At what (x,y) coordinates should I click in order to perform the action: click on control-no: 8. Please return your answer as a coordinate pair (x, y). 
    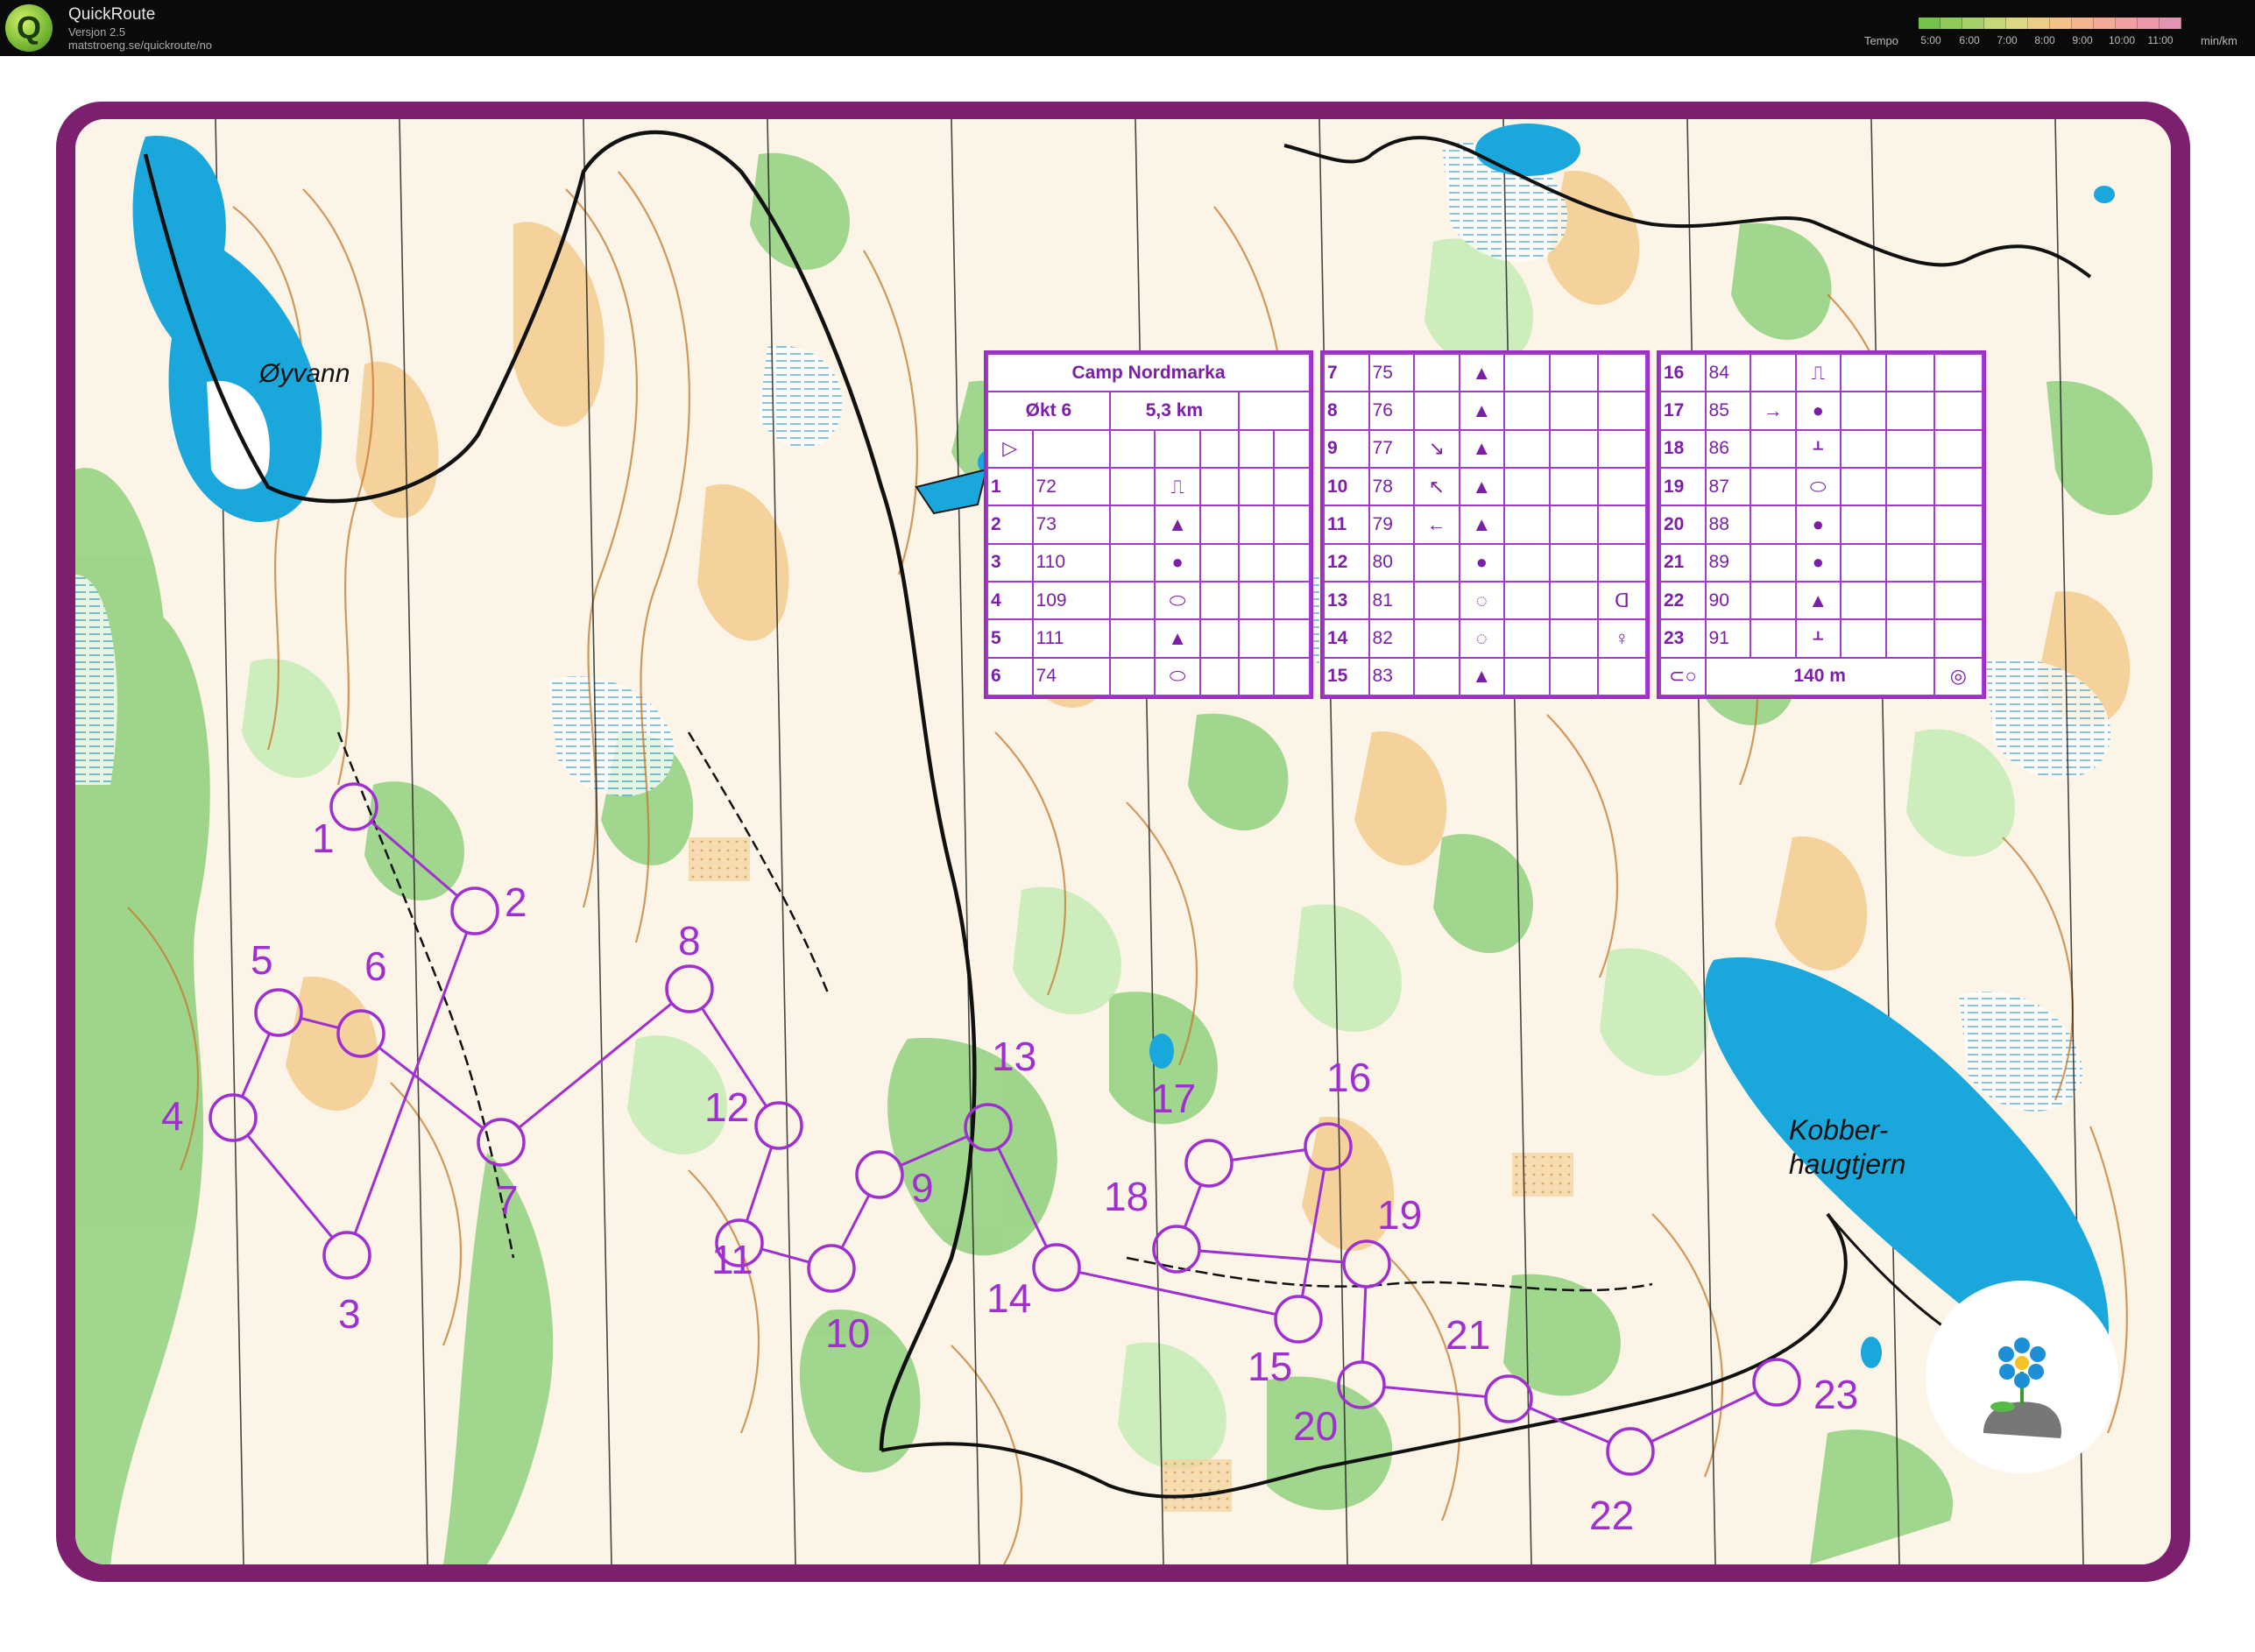
    Looking at the image, I should click on (1346, 411).